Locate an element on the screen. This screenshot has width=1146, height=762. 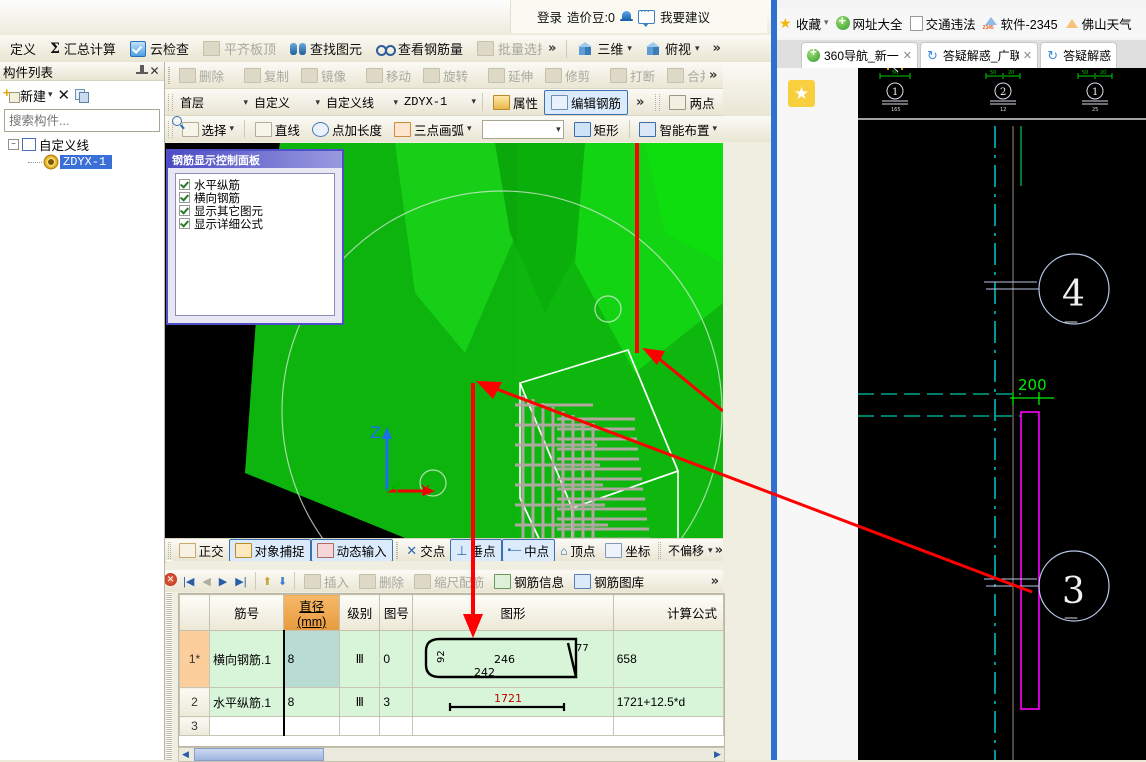
table-row: 2 水平纵筋.1 8 Ⅲ 3 1721 1721+12.5*d is located at coordinates (451, 702).